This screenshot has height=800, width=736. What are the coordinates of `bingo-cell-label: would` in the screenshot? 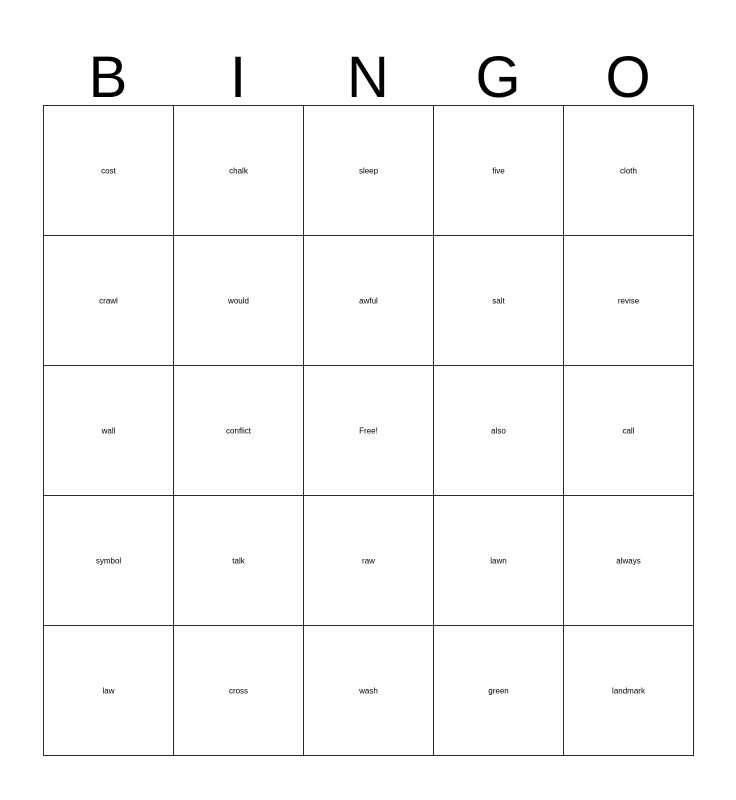 It's located at (238, 300).